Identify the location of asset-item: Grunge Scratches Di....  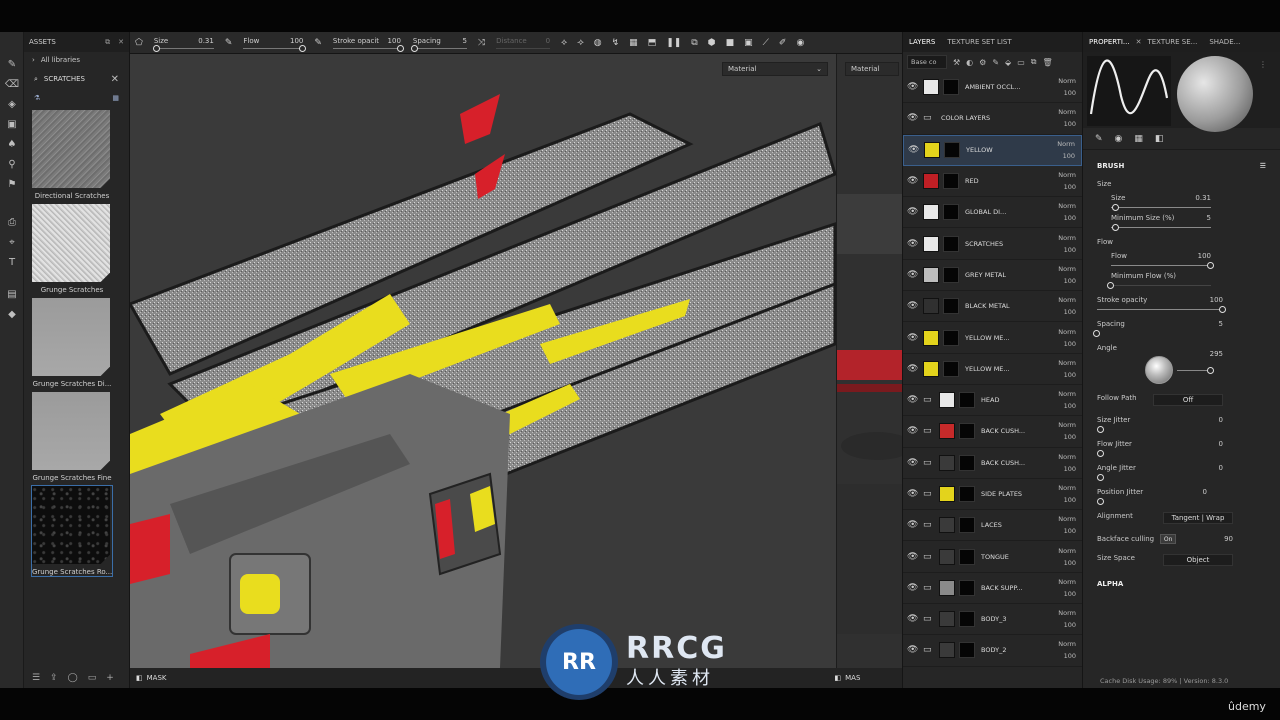
(72, 343).